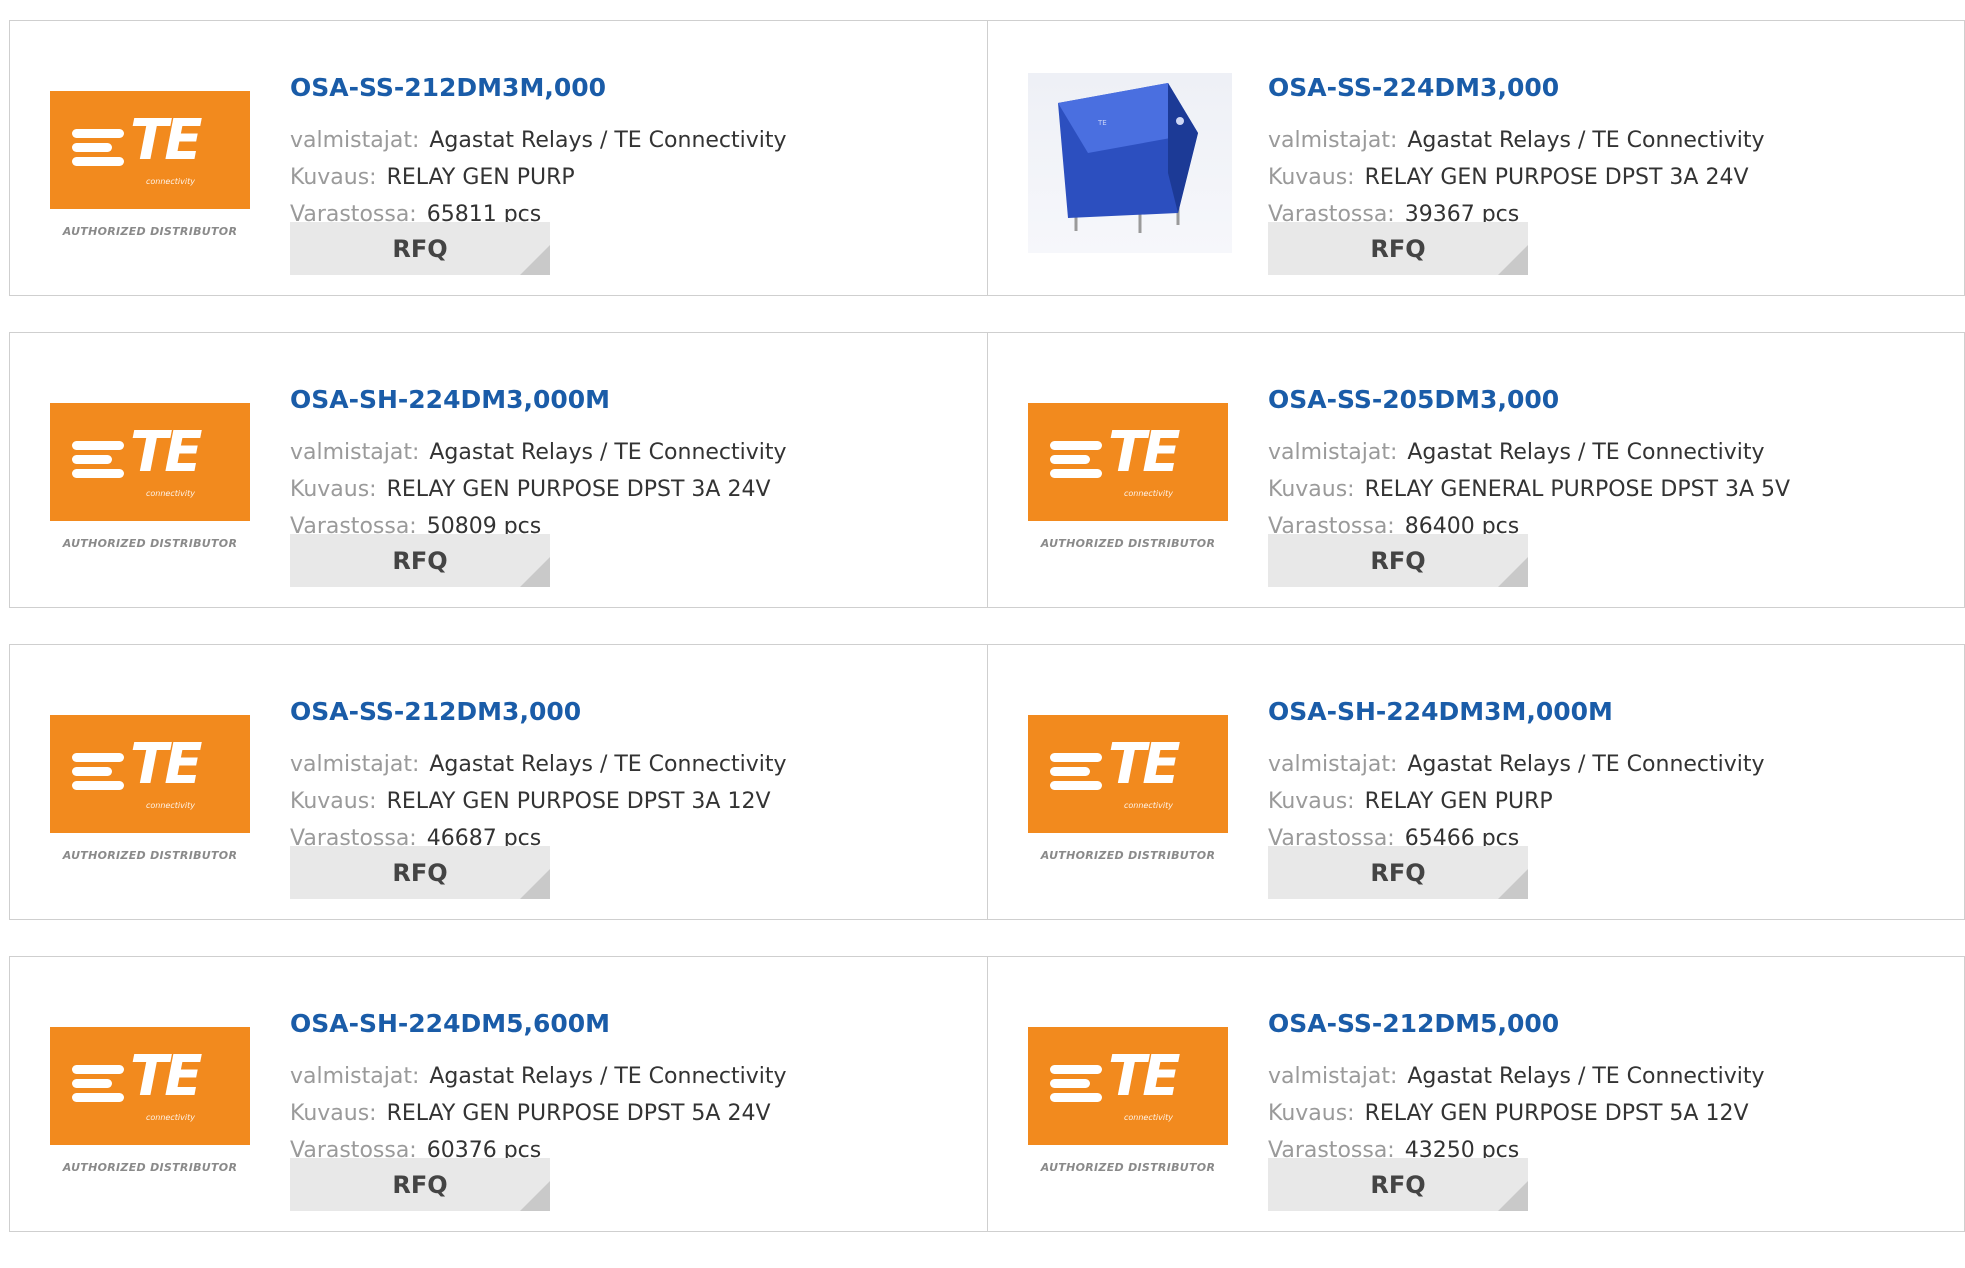  I want to click on description-value: RELAY GEN PURPOSE DPST 5A 24V, so click(578, 1113).